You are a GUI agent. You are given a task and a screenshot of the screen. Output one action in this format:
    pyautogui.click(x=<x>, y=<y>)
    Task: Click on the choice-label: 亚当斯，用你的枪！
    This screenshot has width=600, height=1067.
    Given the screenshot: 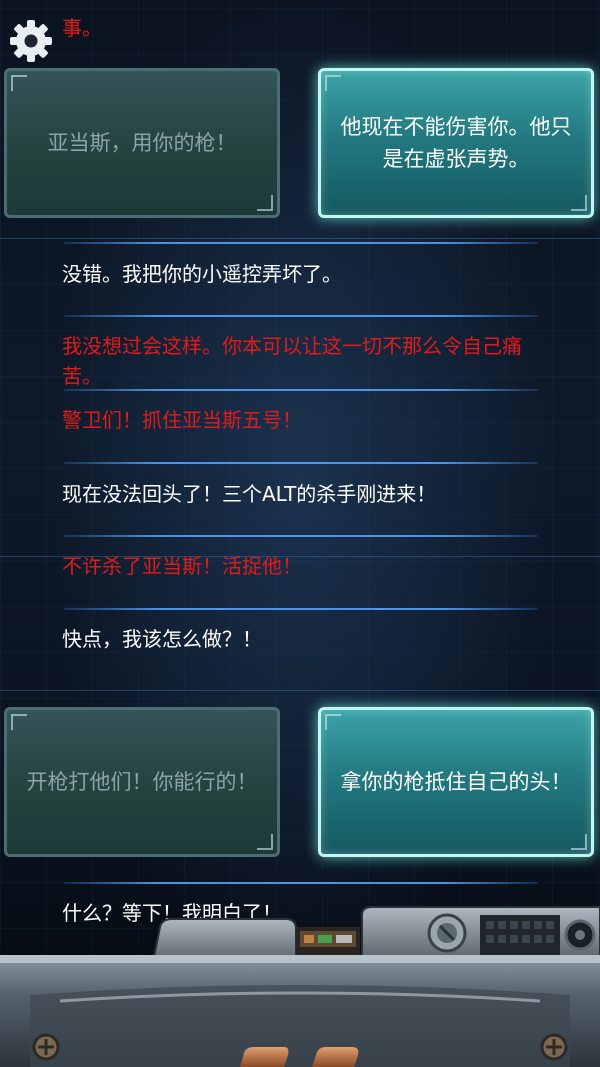 What is the action you would take?
    pyautogui.click(x=142, y=143)
    